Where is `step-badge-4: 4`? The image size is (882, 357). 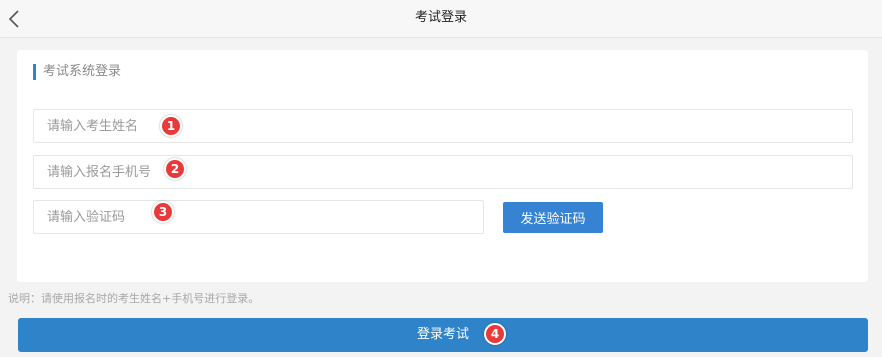 step-badge-4: 4 is located at coordinates (495, 334).